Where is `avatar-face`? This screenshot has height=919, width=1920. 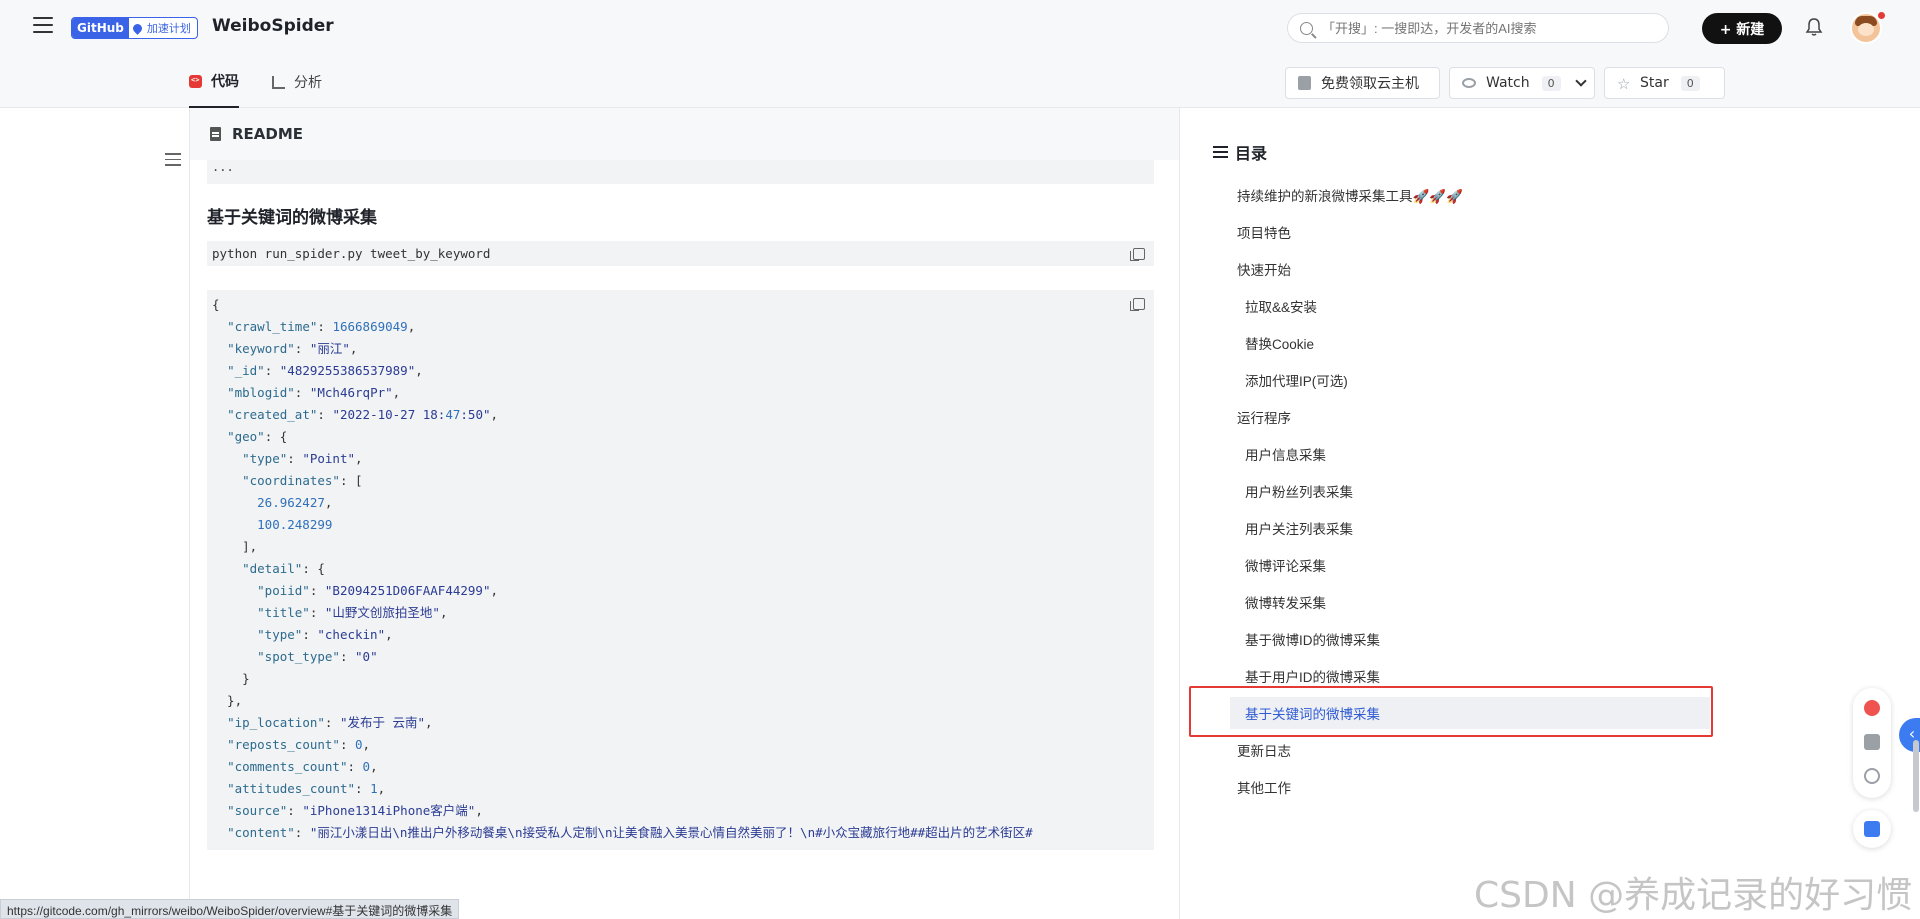 avatar-face is located at coordinates (1866, 29).